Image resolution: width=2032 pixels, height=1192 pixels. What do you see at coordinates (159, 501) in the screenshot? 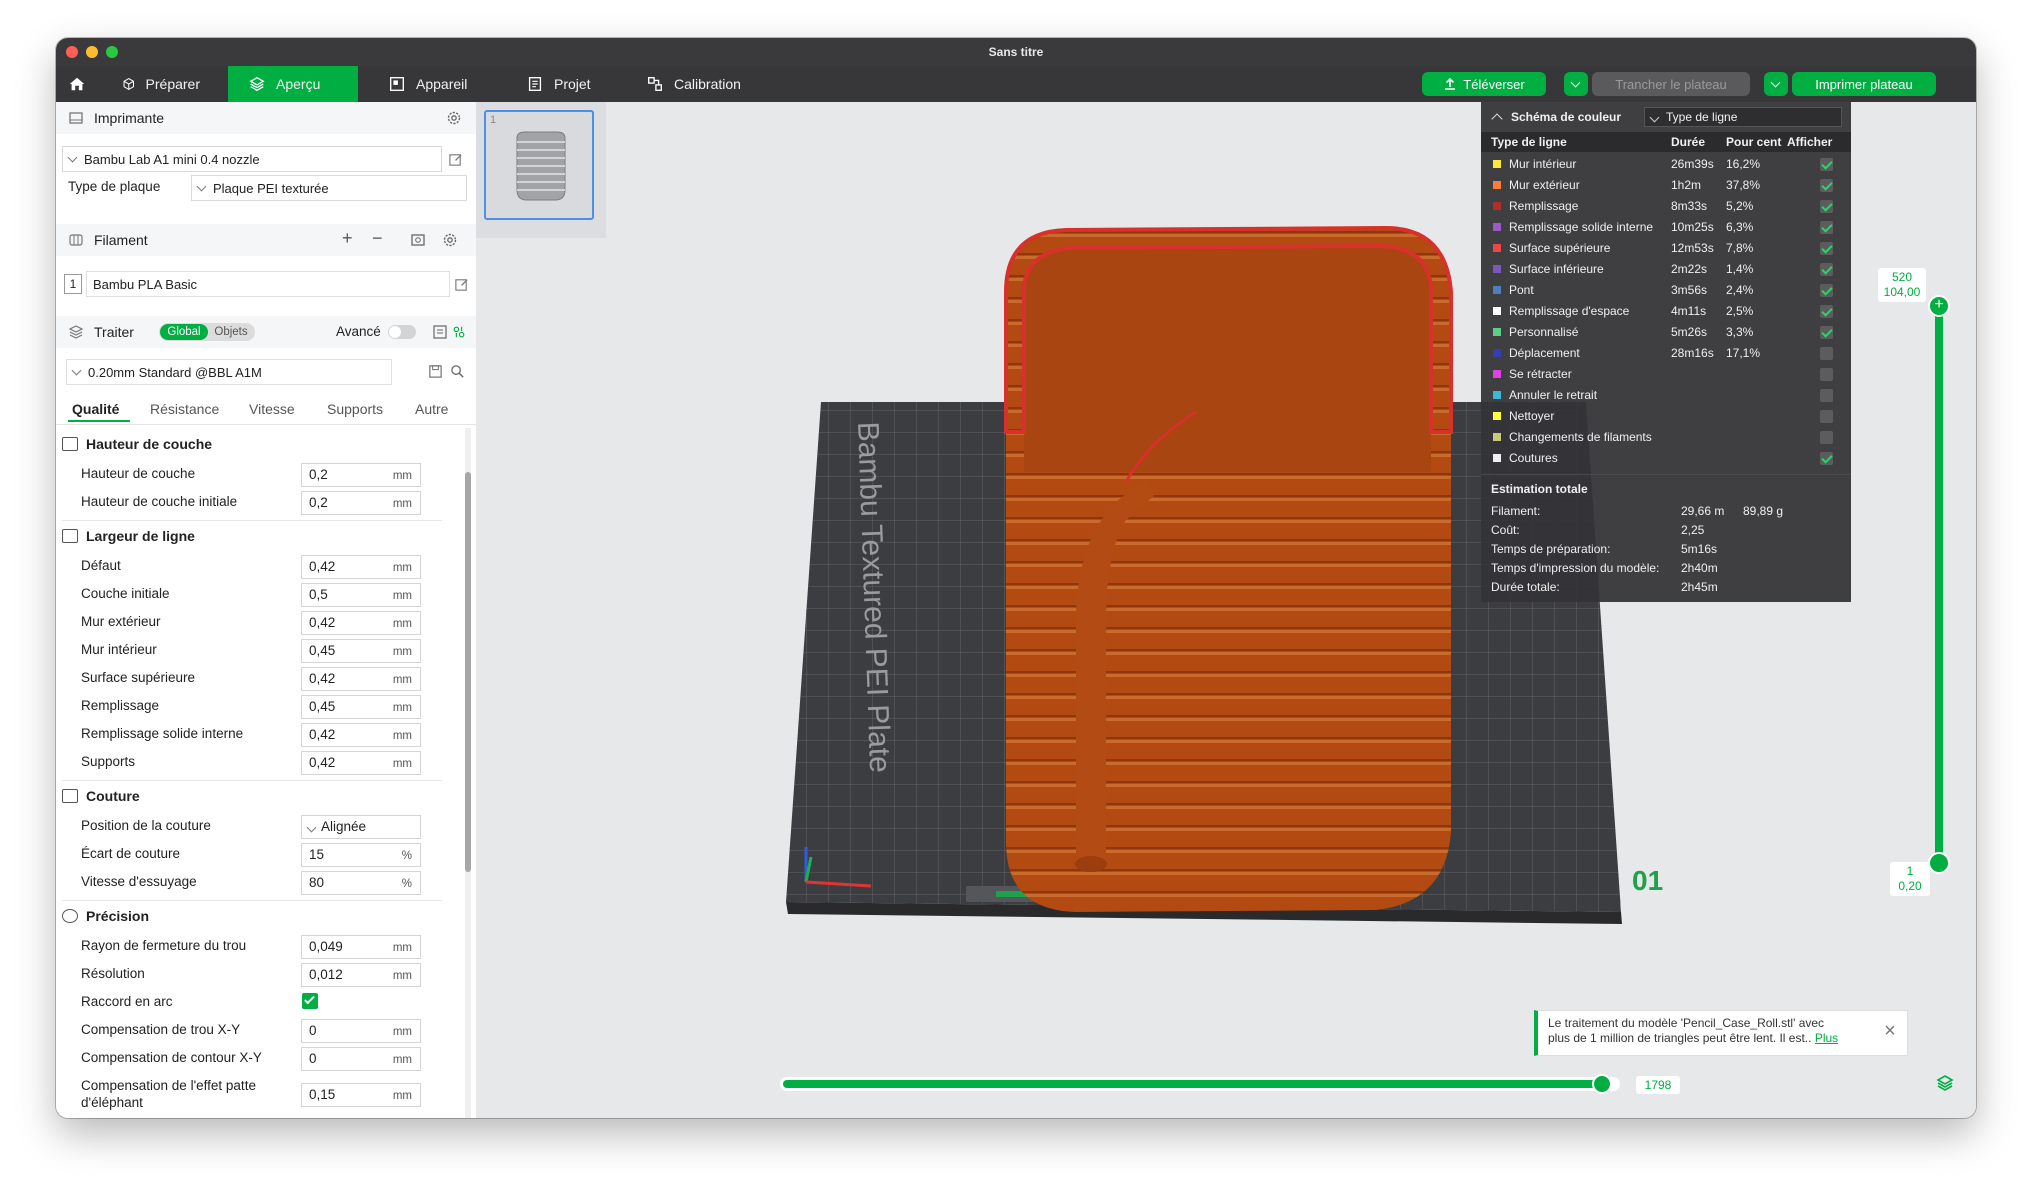
I see `initial-layer-height-label: Hauteur de couche initiale` at bounding box center [159, 501].